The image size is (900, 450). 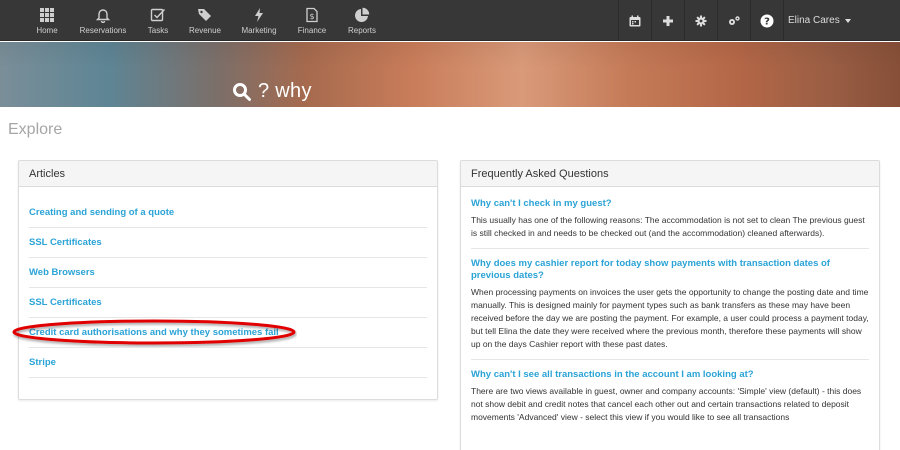 I want to click on nav-label: Reports, so click(x=361, y=30).